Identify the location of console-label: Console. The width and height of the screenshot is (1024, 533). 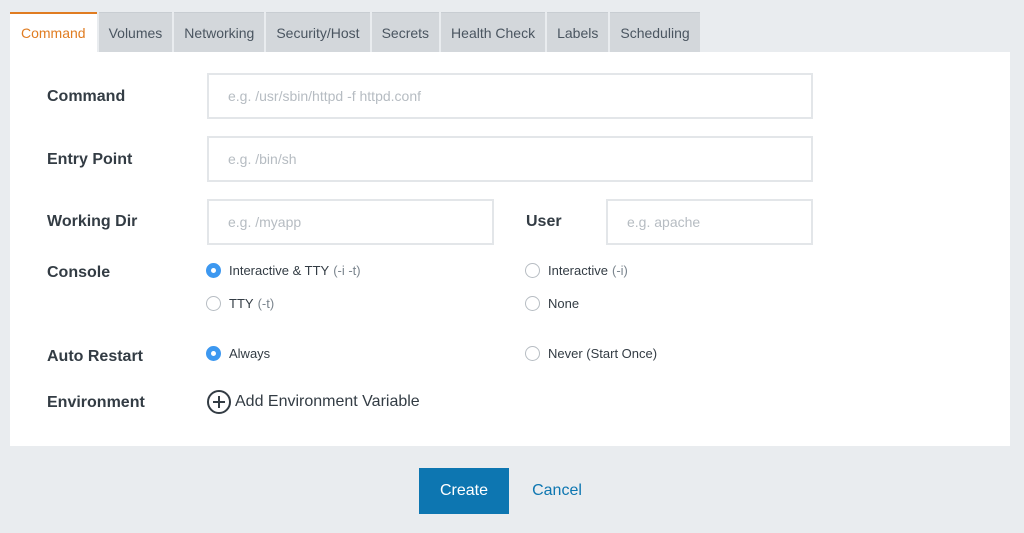
(79, 272).